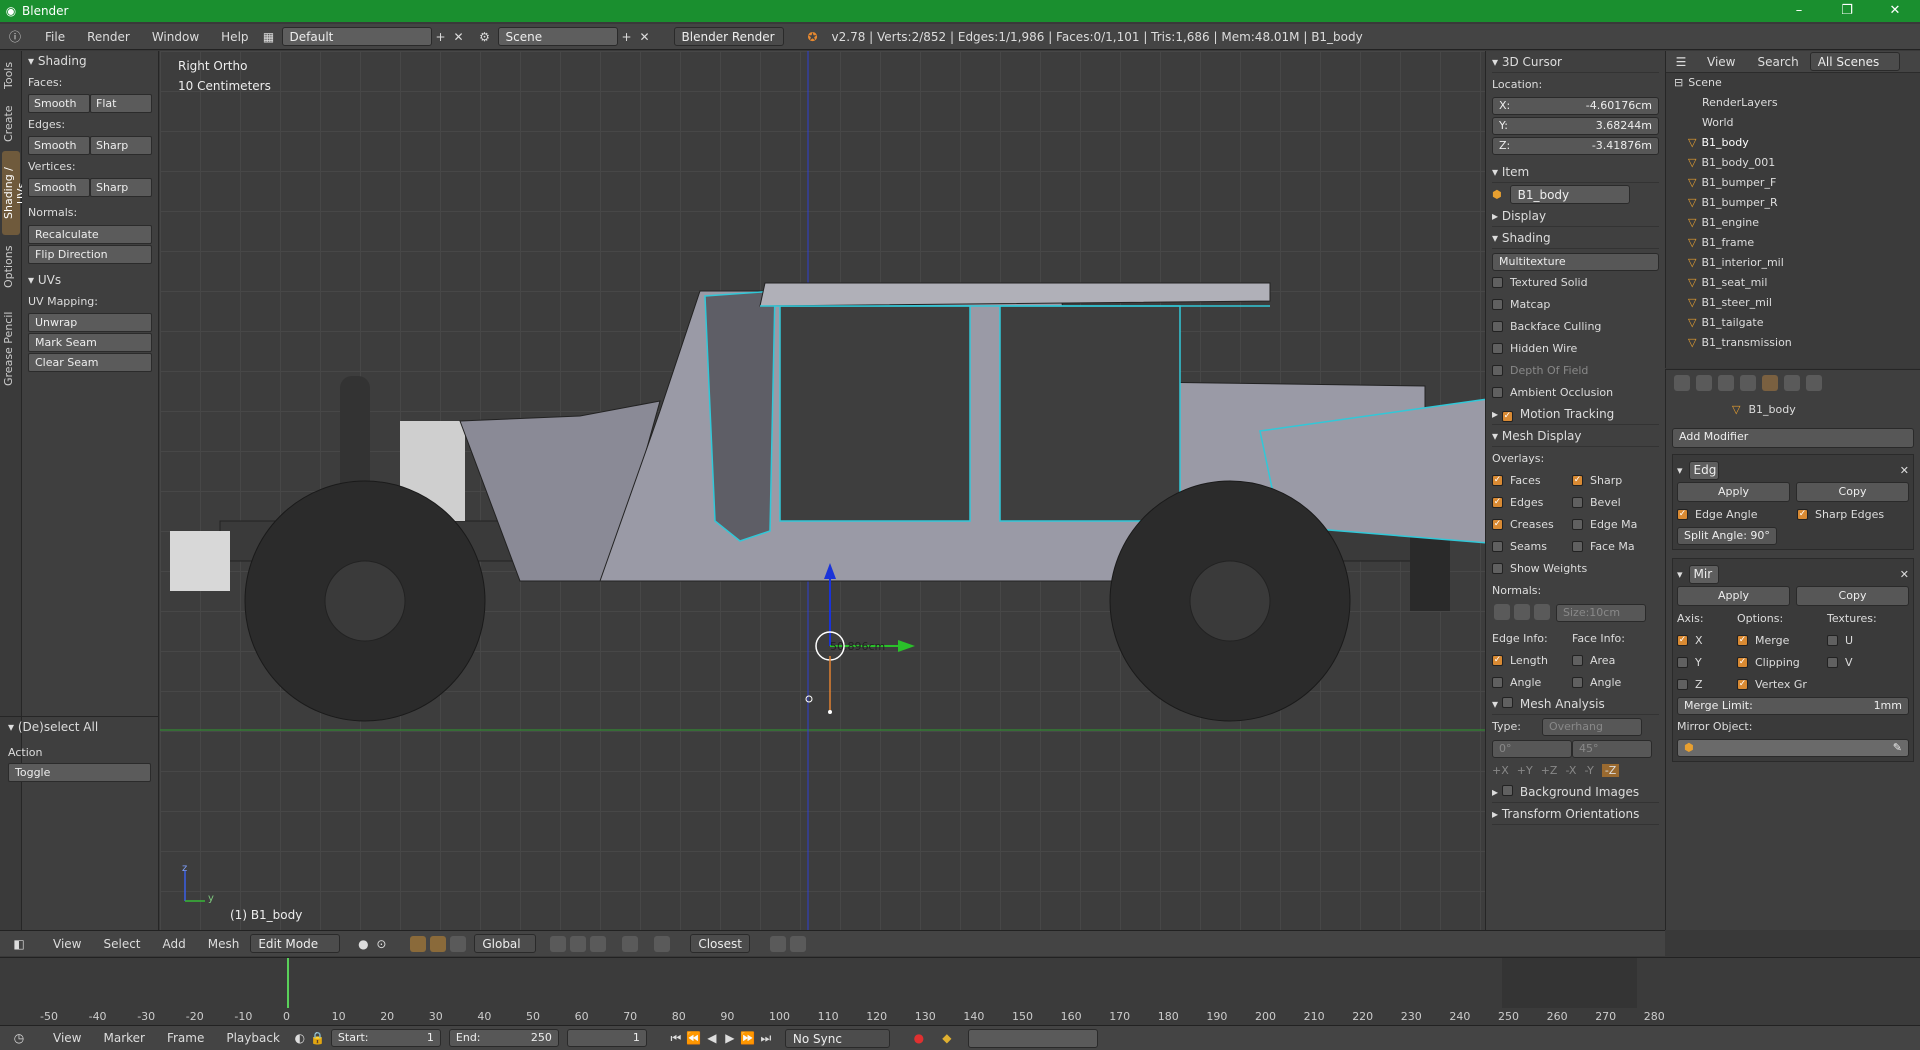 Image resolution: width=1920 pixels, height=1050 pixels. What do you see at coordinates (19, 1038) in the screenshot?
I see `timeline-editor-icon: ◷` at bounding box center [19, 1038].